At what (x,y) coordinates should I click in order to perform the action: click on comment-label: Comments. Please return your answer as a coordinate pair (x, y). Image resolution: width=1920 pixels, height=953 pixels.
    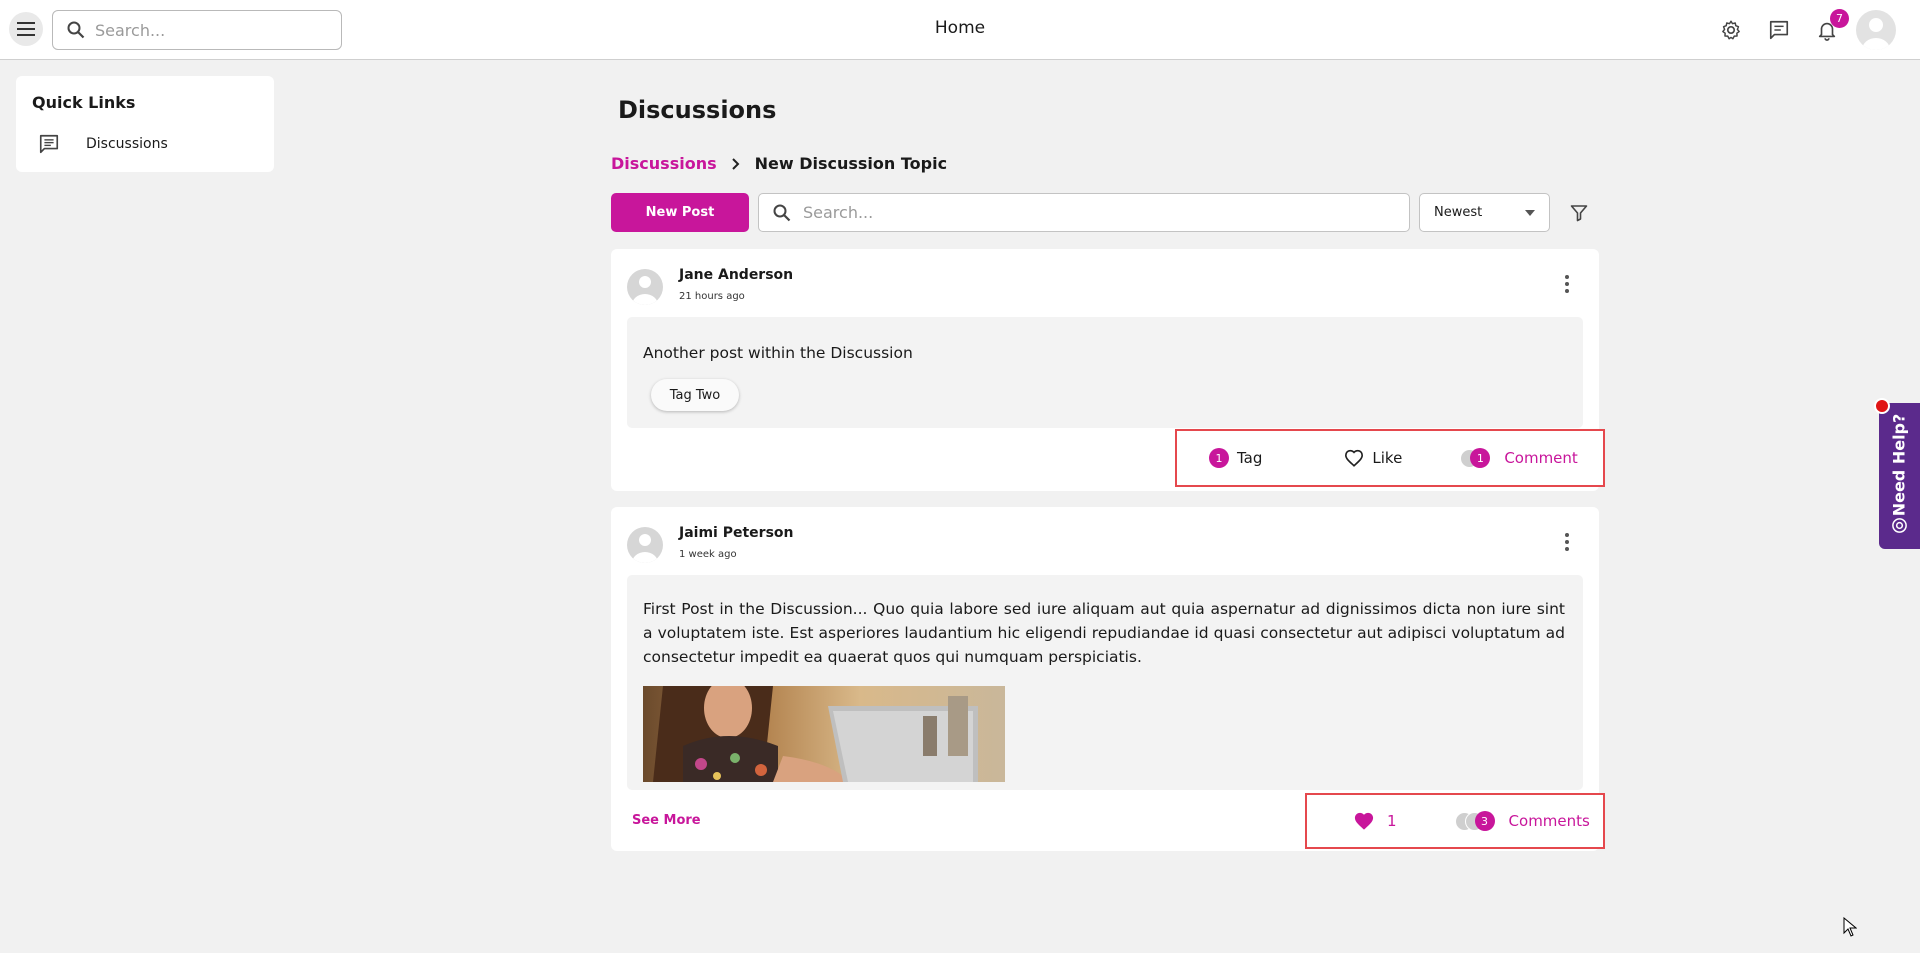
    Looking at the image, I should click on (1549, 821).